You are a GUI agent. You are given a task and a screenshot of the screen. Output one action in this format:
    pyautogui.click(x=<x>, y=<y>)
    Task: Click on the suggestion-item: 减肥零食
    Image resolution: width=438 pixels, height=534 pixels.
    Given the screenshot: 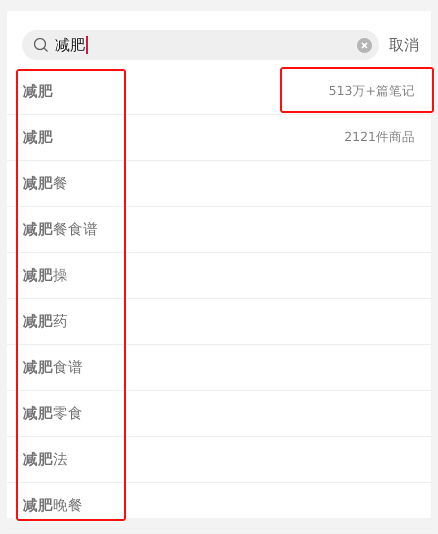 What is the action you would take?
    pyautogui.click(x=53, y=413)
    